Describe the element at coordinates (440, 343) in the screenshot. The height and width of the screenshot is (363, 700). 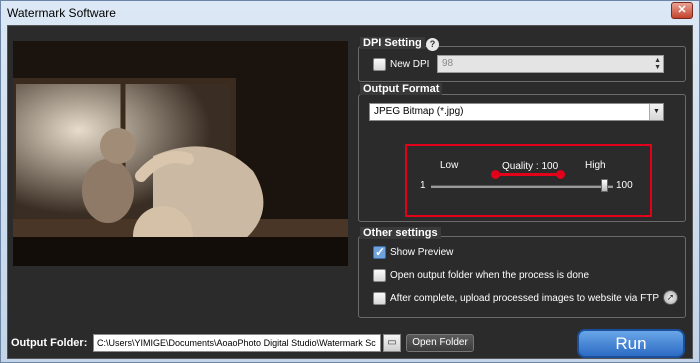
I see `open-folder-button: Open Folder` at that location.